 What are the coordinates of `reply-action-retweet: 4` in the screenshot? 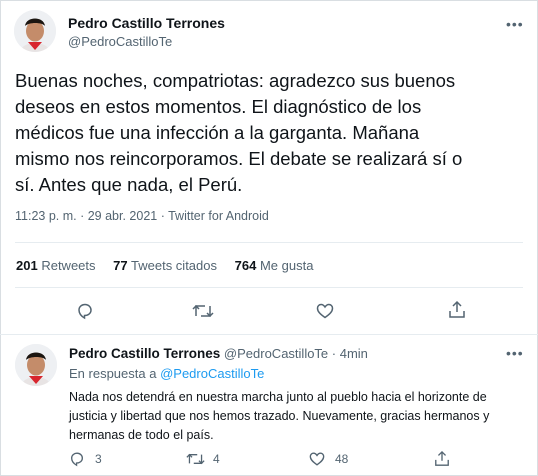 It's located at (203, 459).